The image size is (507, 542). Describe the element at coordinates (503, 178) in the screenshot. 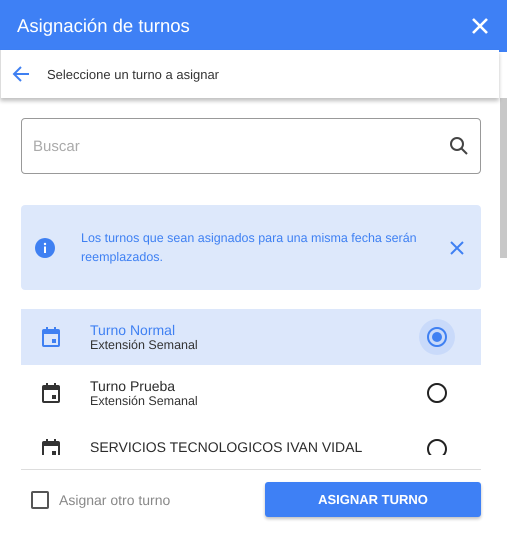

I see `scrollbar` at that location.